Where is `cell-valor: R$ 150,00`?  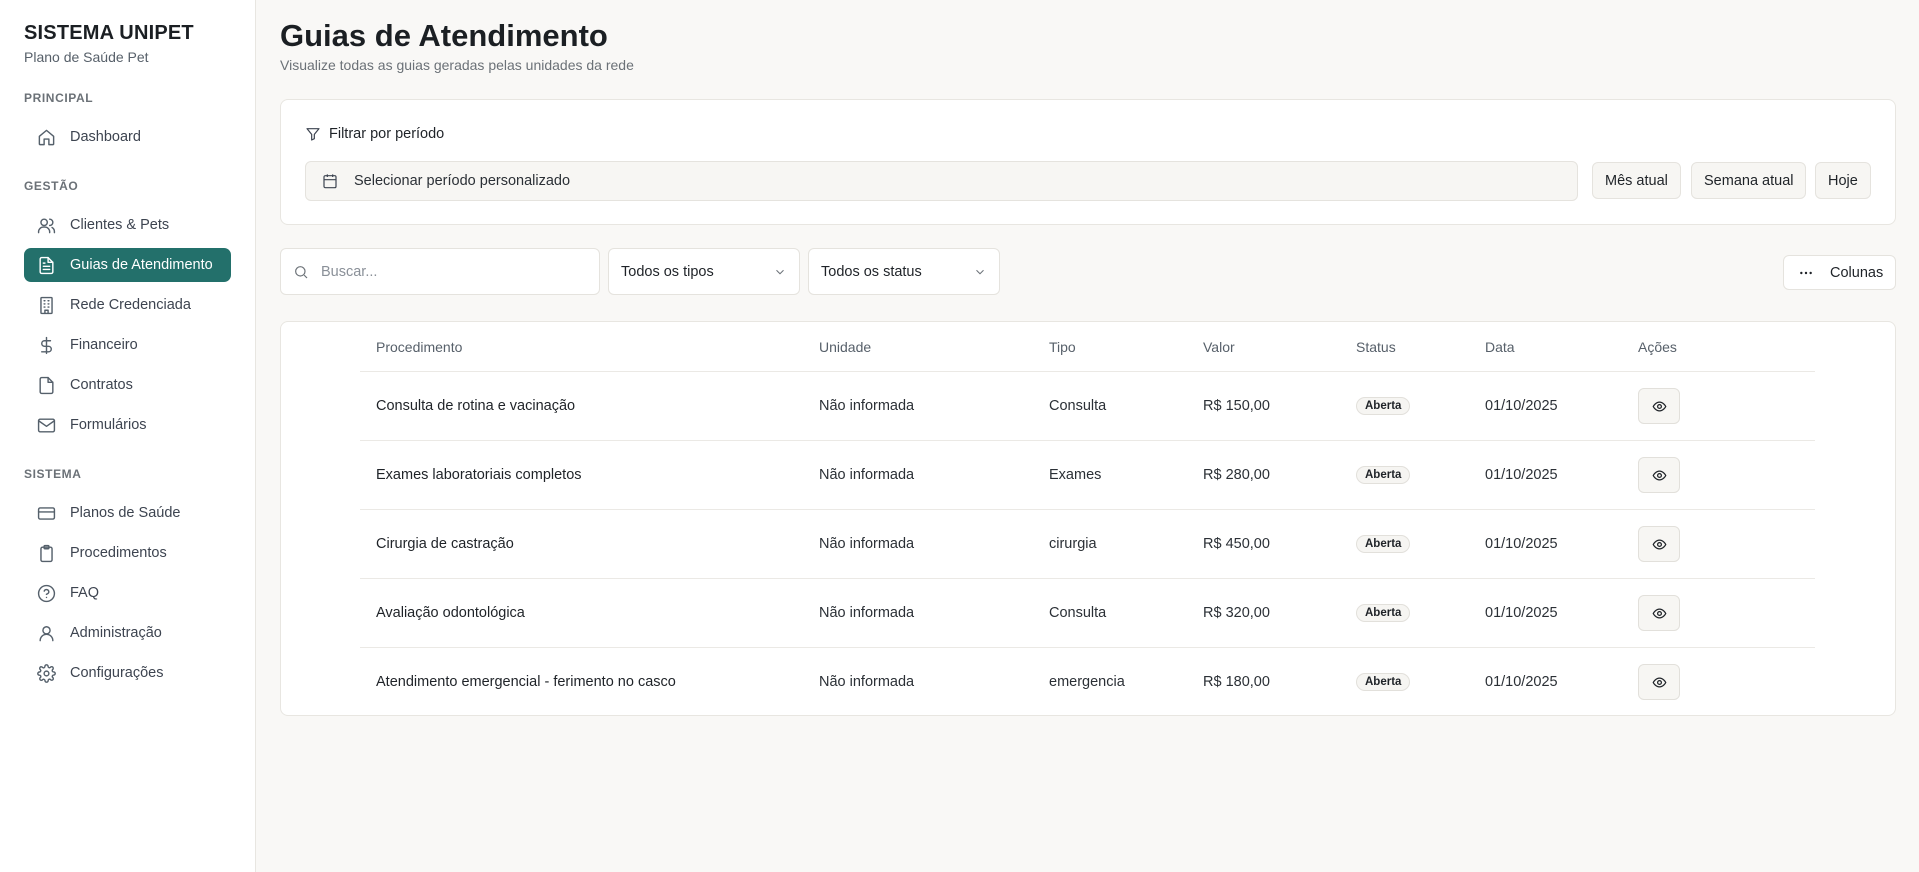
cell-valor: R$ 150,00 is located at coordinates (1236, 406).